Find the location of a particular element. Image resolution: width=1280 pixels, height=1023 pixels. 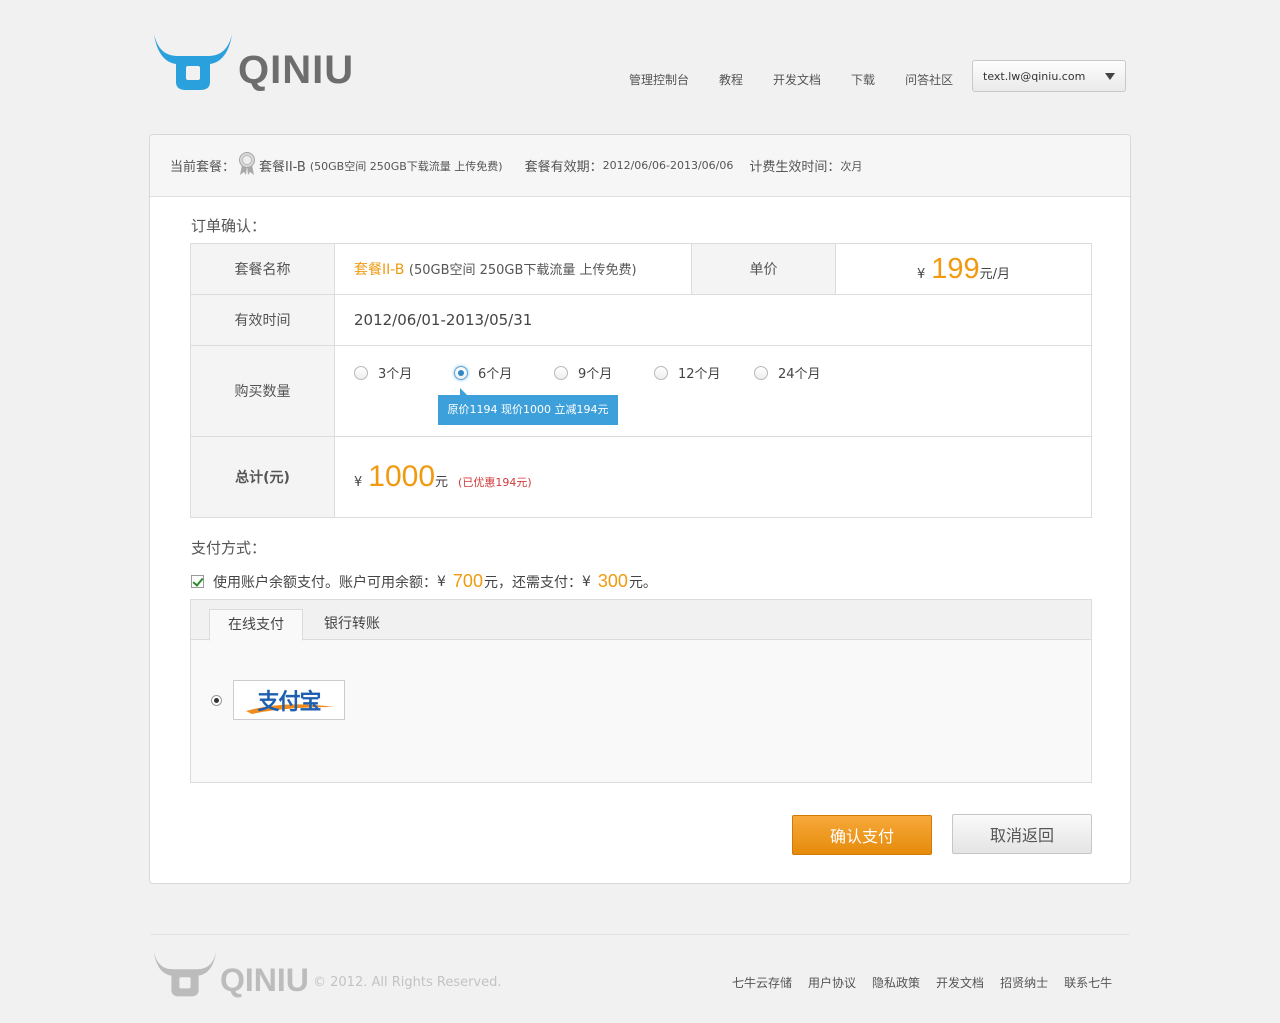

plan-name-value: 套餐II-B is located at coordinates (379, 270).